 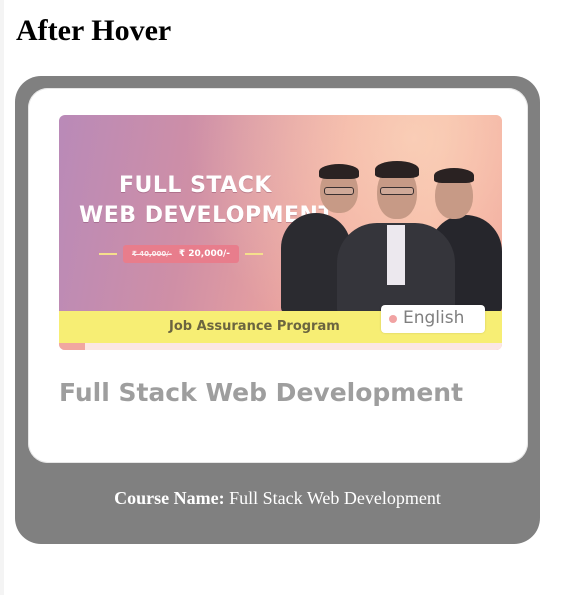 What do you see at coordinates (2, 297) in the screenshot?
I see `page-left-edge` at bounding box center [2, 297].